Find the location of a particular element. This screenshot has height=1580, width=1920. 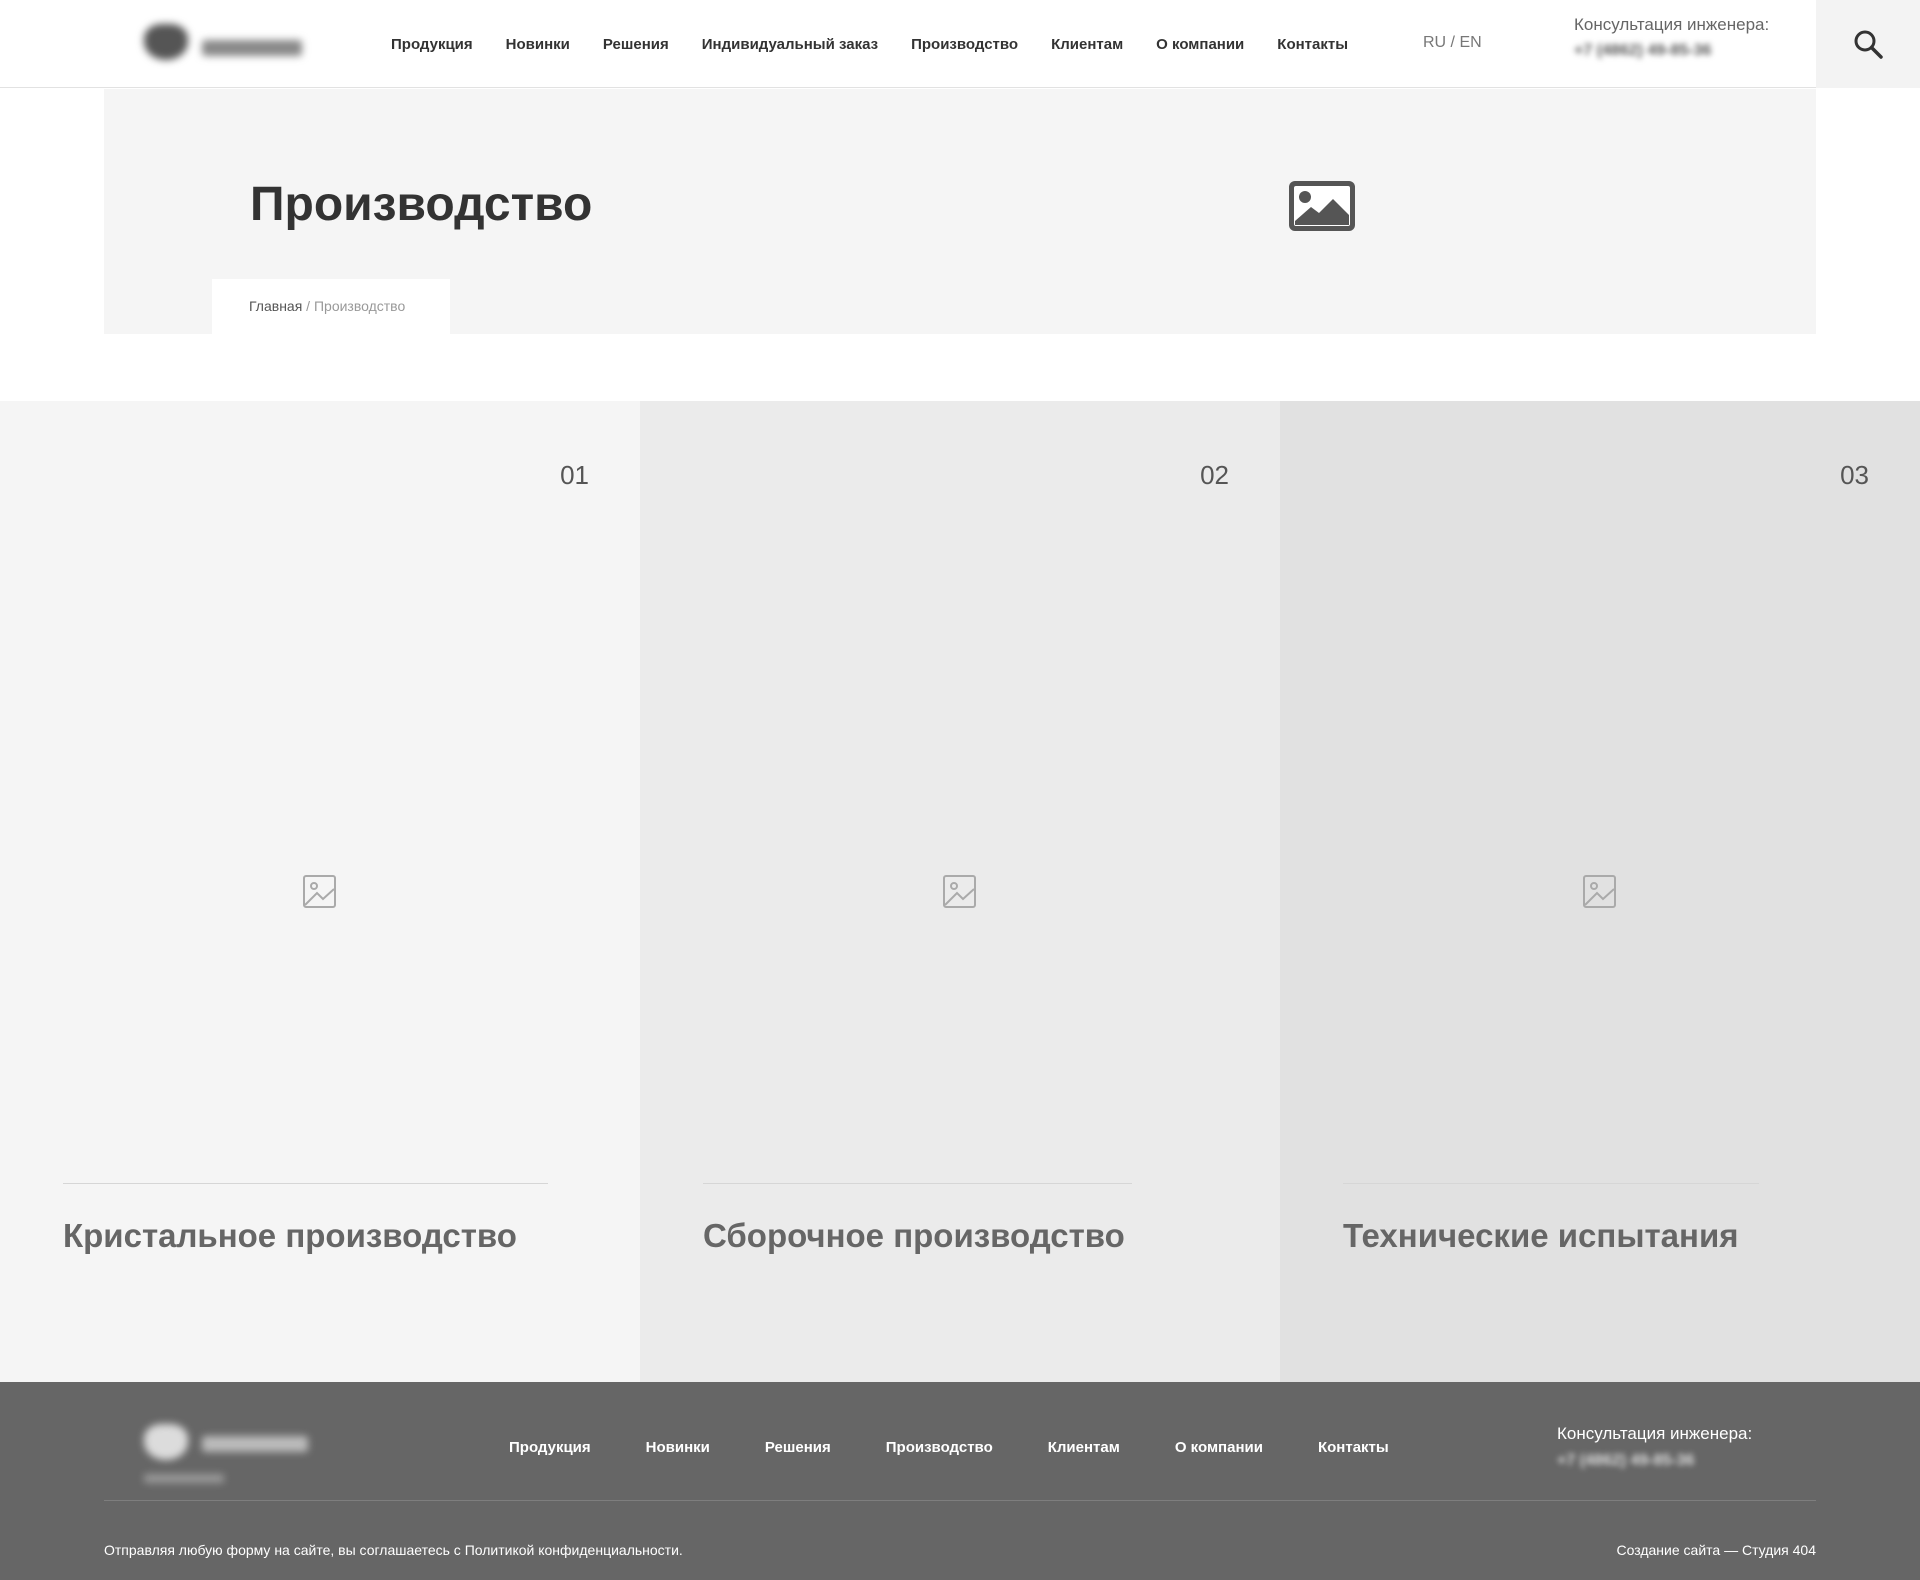

breadcrumb-home: Главная is located at coordinates (275, 306).